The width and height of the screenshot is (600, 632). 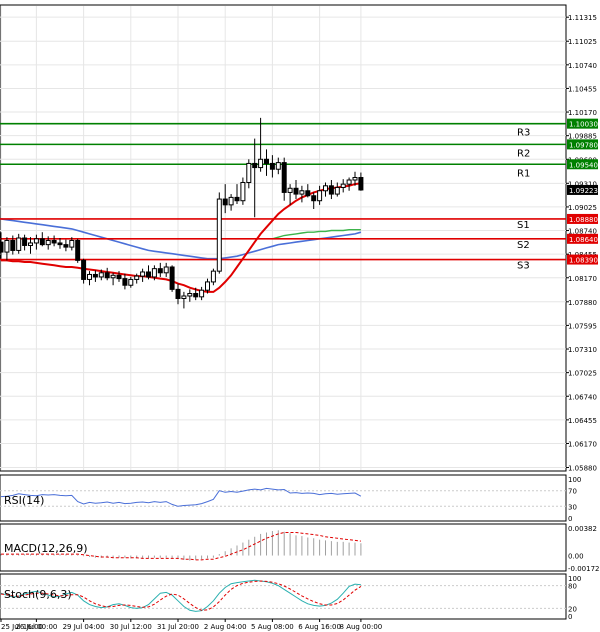 What do you see at coordinates (583, 240) in the screenshot?
I see `level-price-label-S2: 1.08640` at bounding box center [583, 240].